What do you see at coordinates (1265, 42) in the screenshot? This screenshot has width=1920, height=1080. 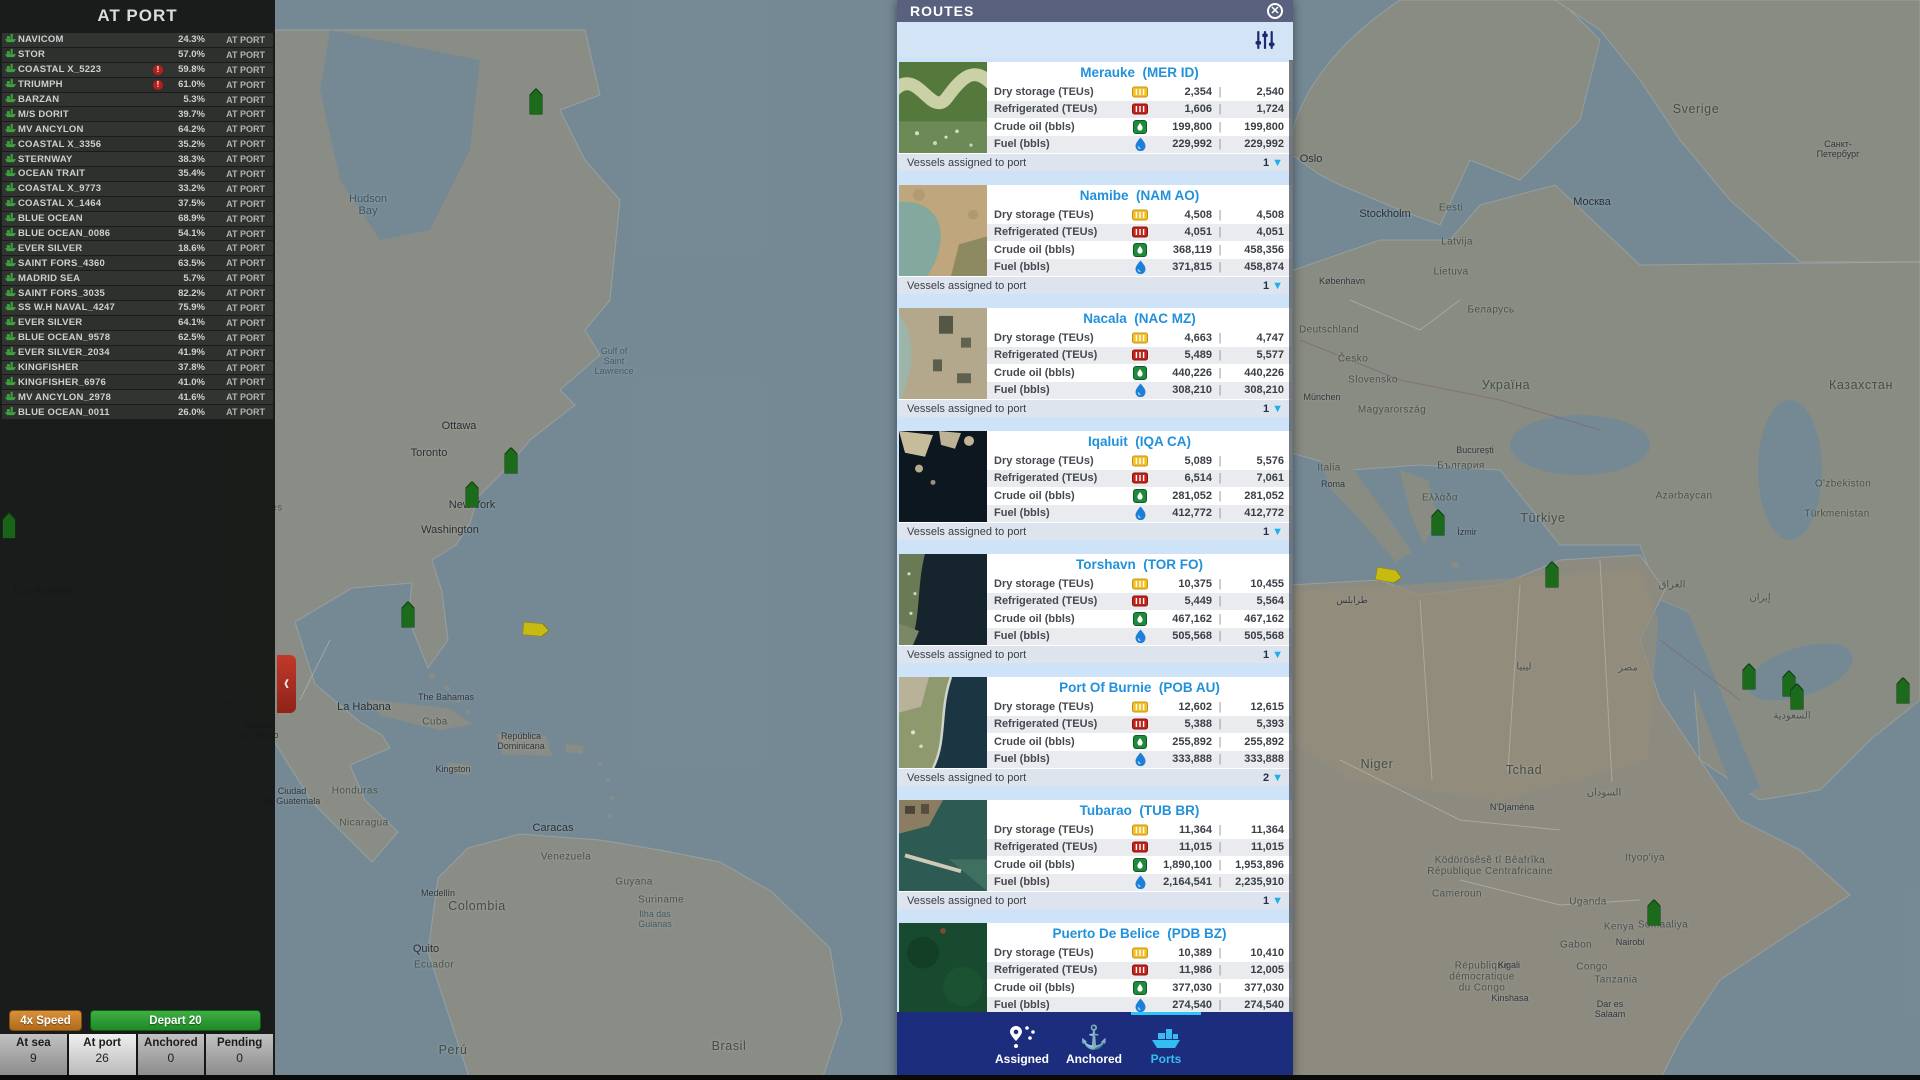 I see `filter-sliders-icon` at bounding box center [1265, 42].